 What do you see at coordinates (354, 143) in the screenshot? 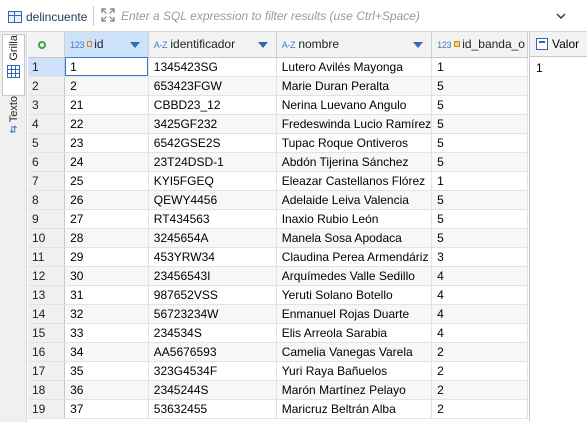
I see `cell-nombre: Tupac Roque Ontiveros` at bounding box center [354, 143].